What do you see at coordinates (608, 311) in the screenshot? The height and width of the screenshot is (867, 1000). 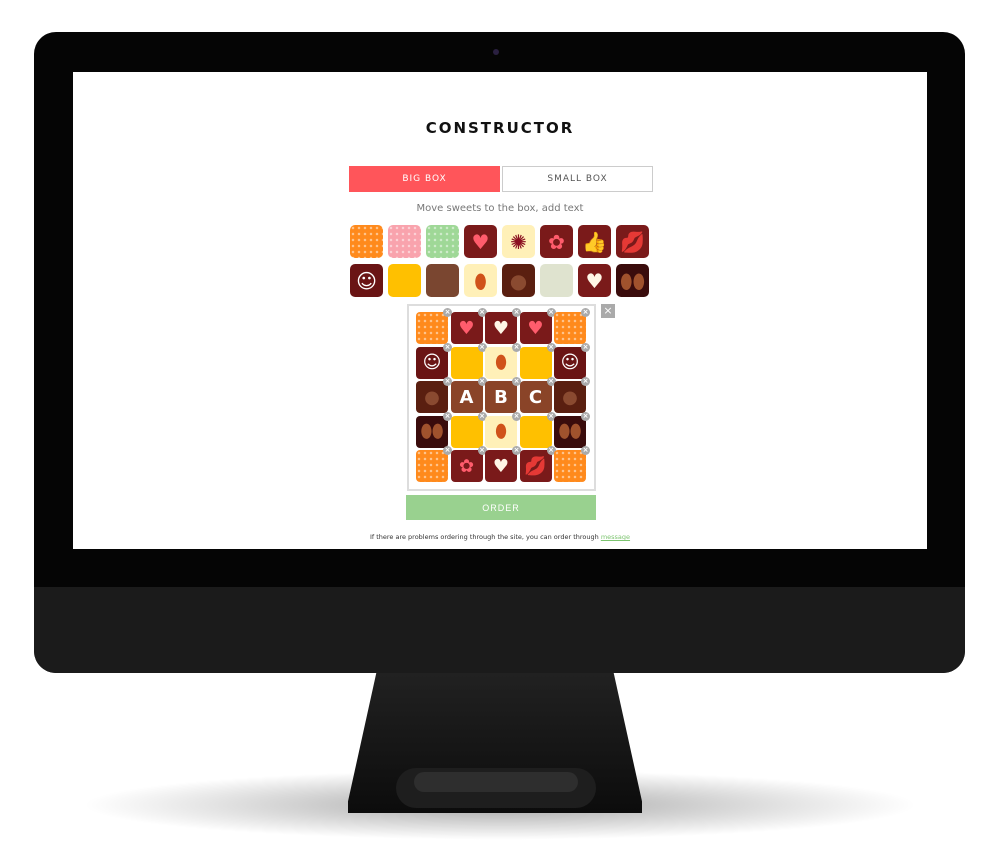 I see `clear-box-close-icon: ×` at bounding box center [608, 311].